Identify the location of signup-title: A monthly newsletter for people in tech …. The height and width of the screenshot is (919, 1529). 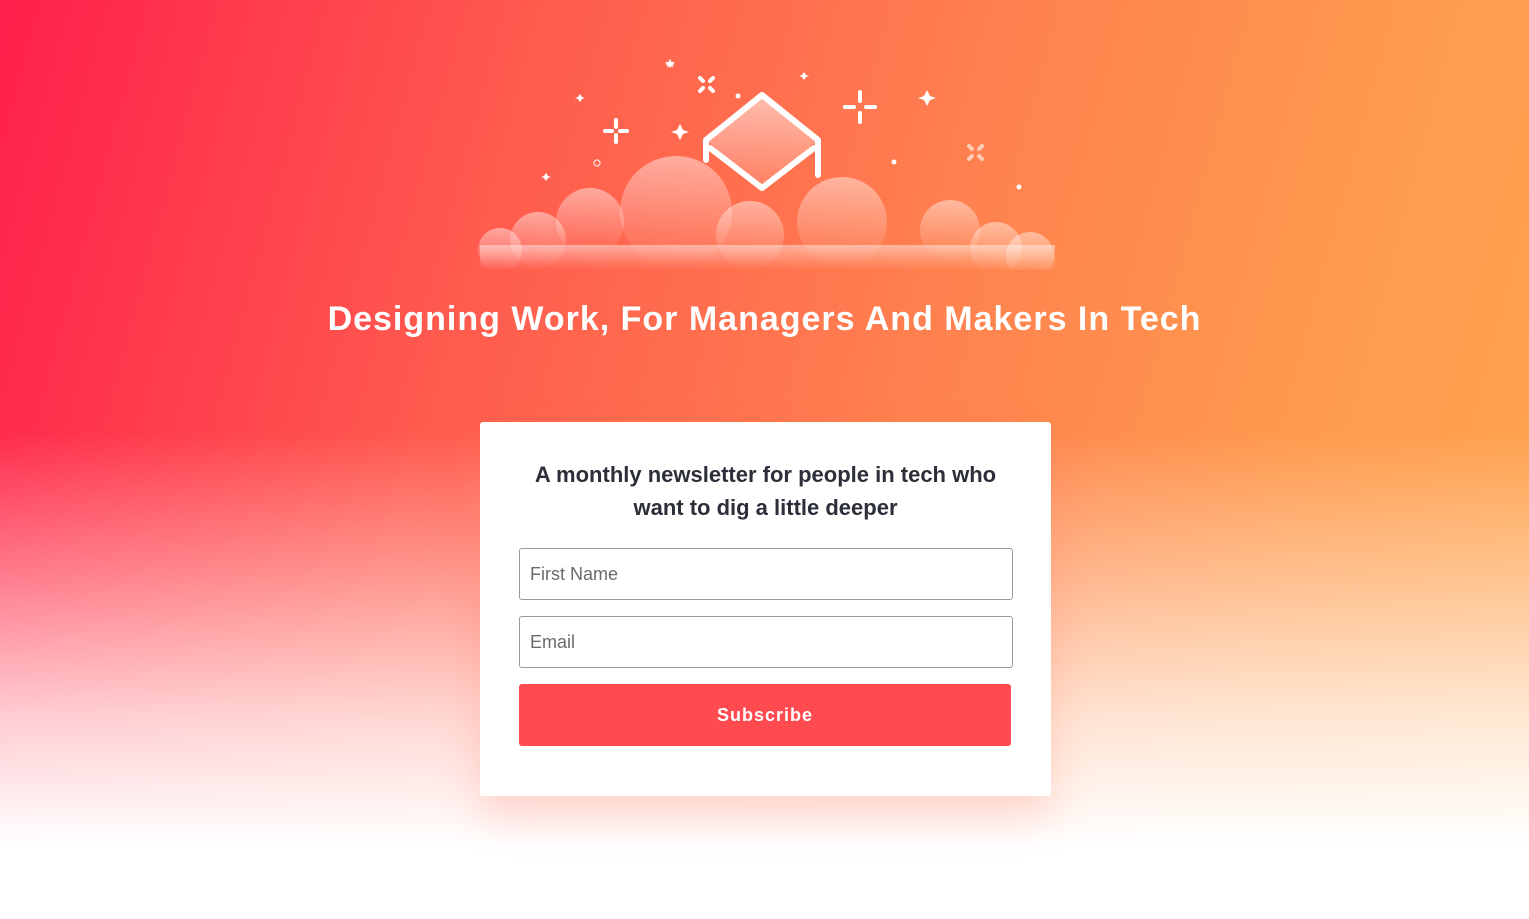
(765, 491).